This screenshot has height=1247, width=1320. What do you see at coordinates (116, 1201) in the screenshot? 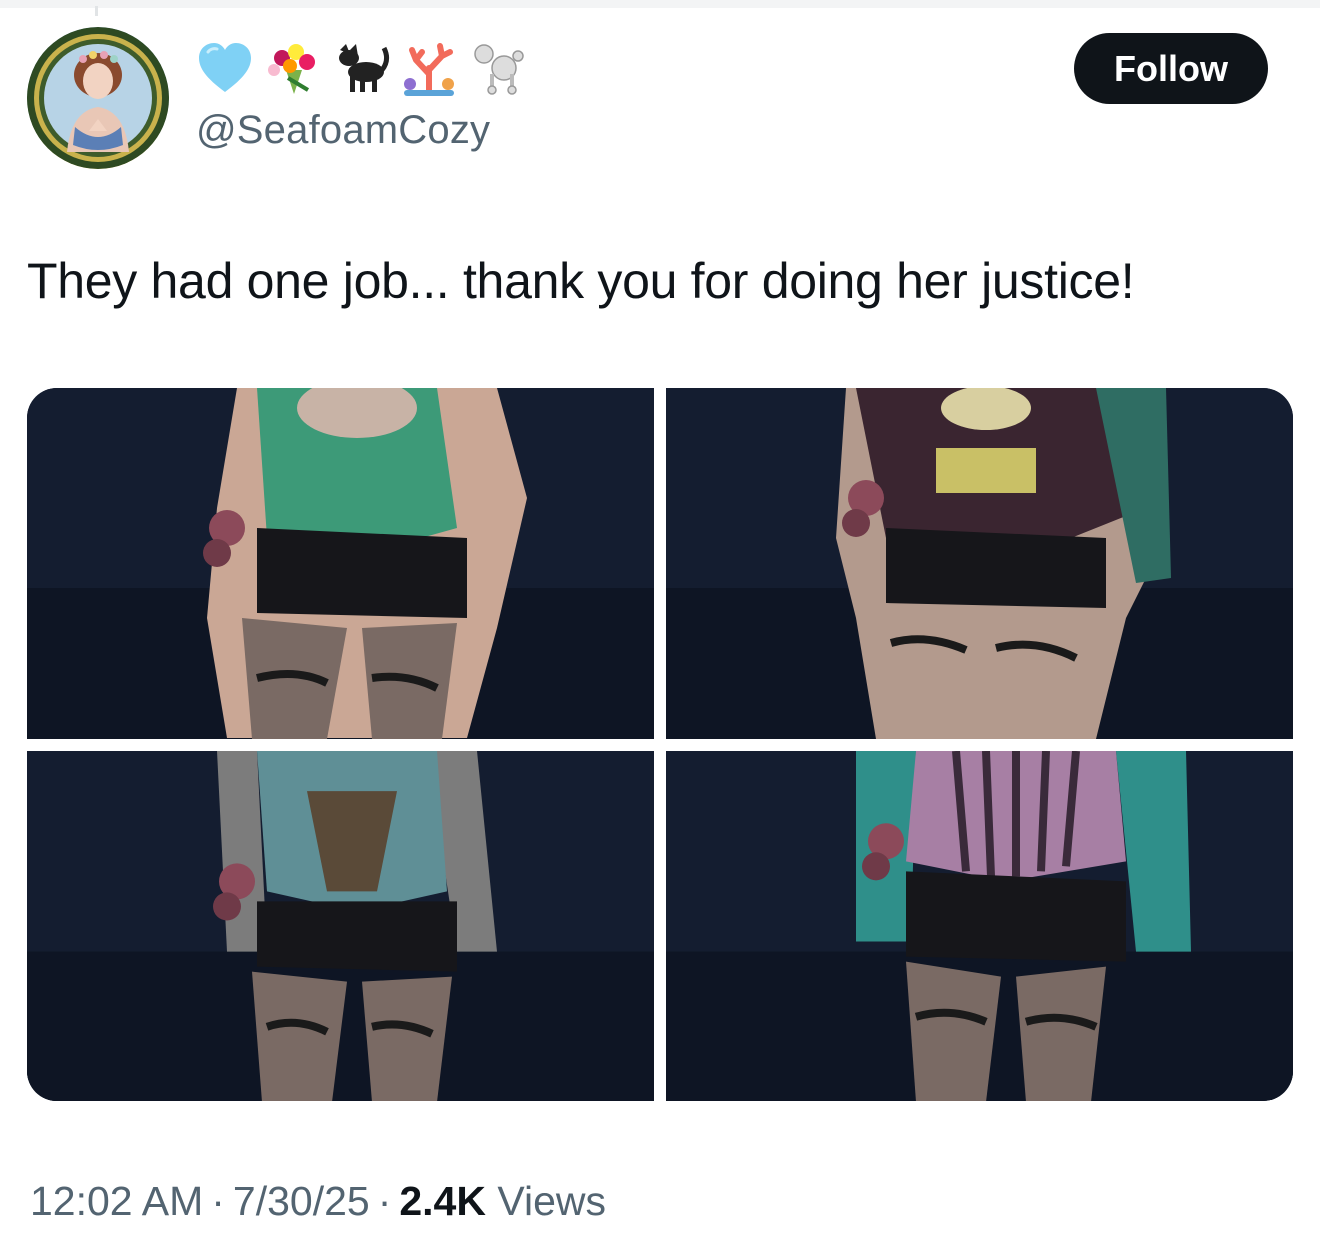
I see `tweet-time: 12:02 AM` at bounding box center [116, 1201].